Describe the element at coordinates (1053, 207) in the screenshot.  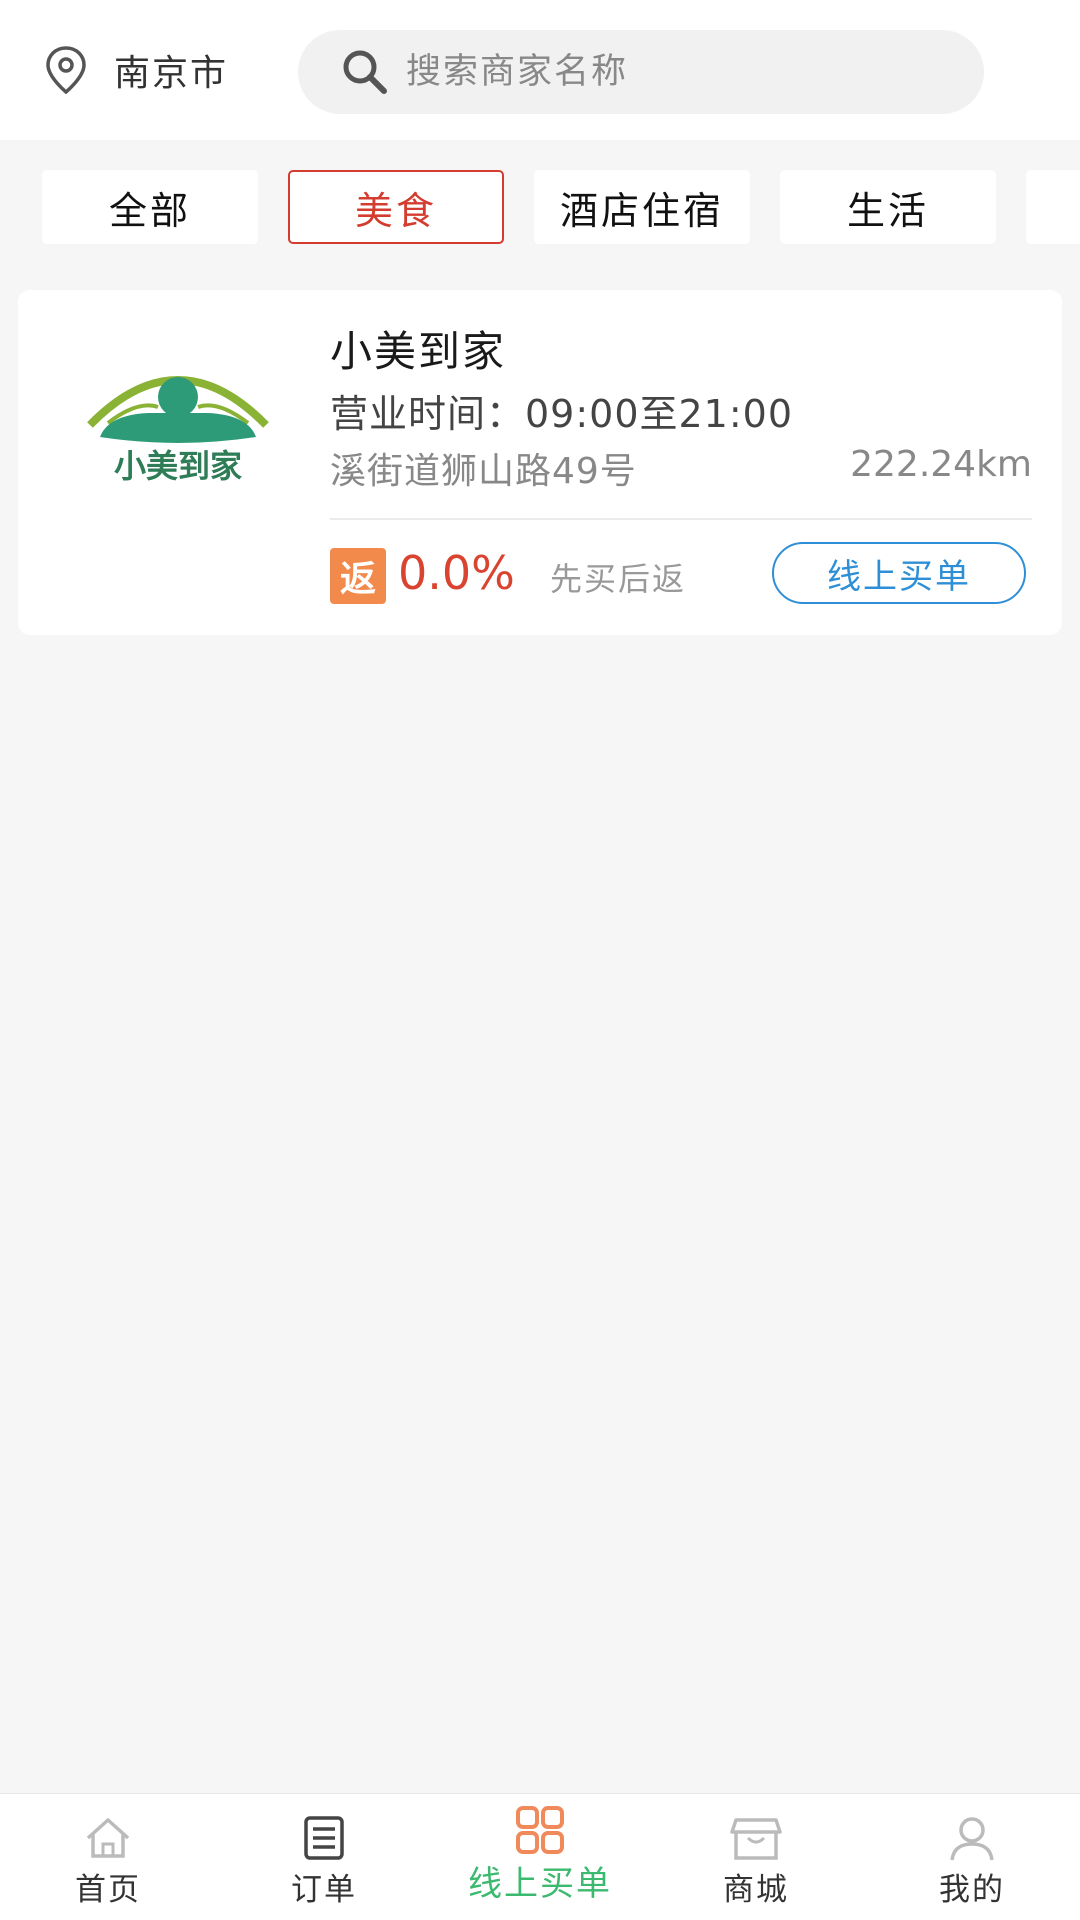
I see `category-tab-more` at that location.